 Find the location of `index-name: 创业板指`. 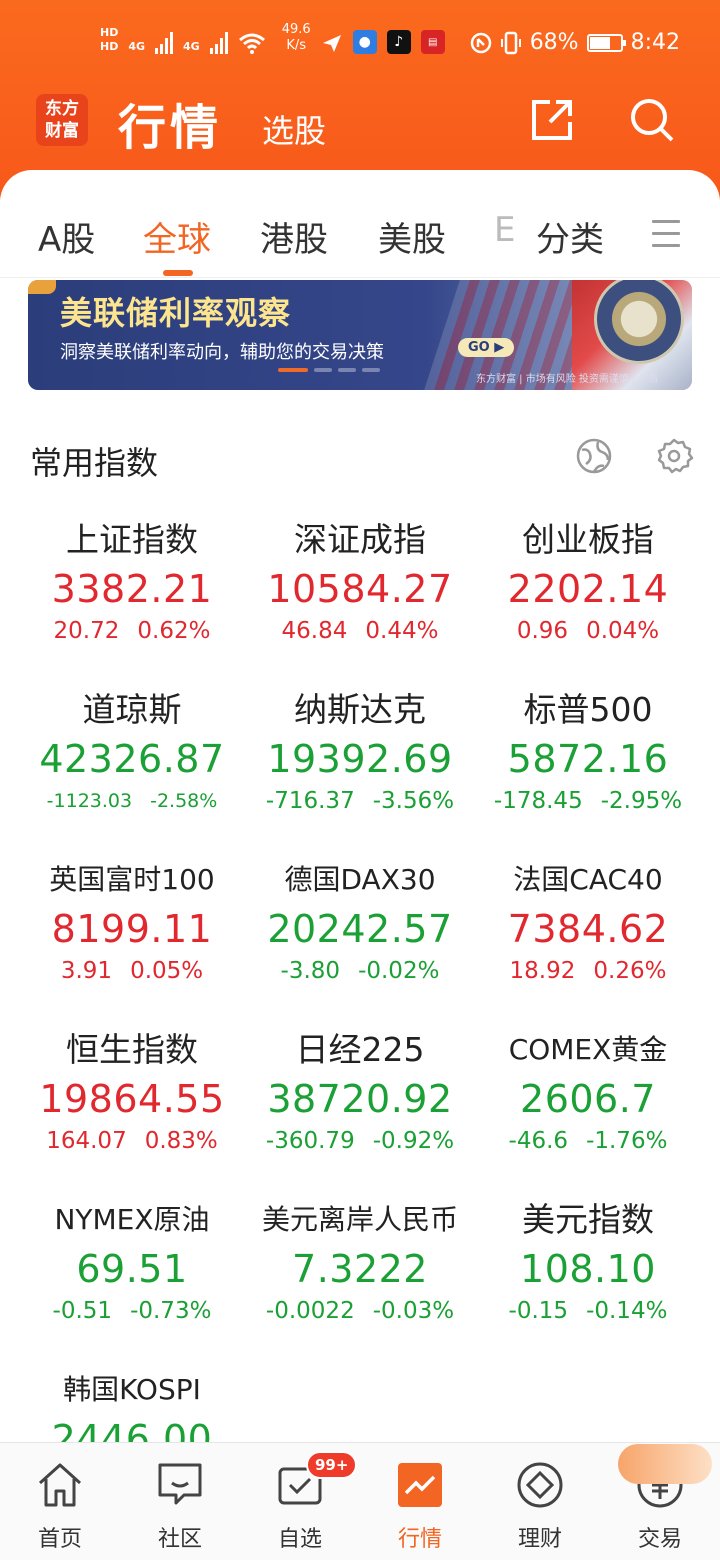

index-name: 创业板指 is located at coordinates (588, 539).